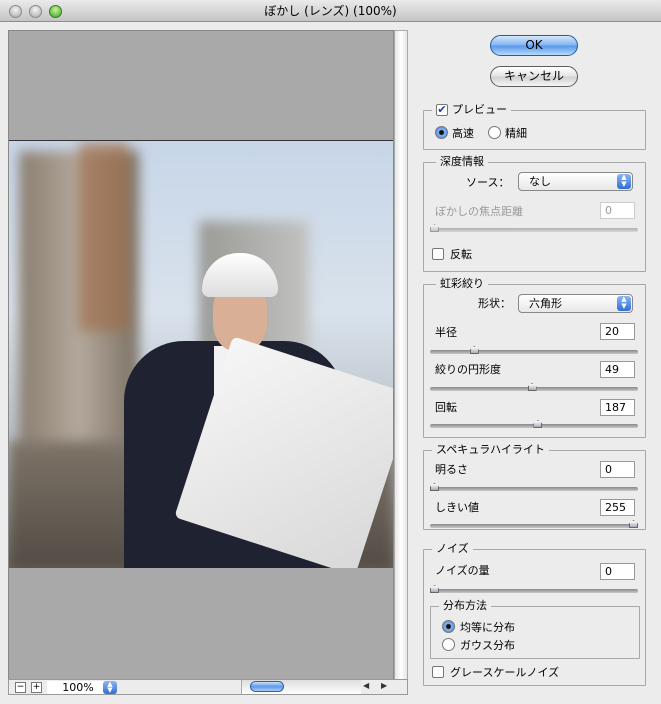 The height and width of the screenshot is (704, 661). Describe the element at coordinates (384, 685) in the screenshot. I see `scroll-right-icon: ▶` at that location.